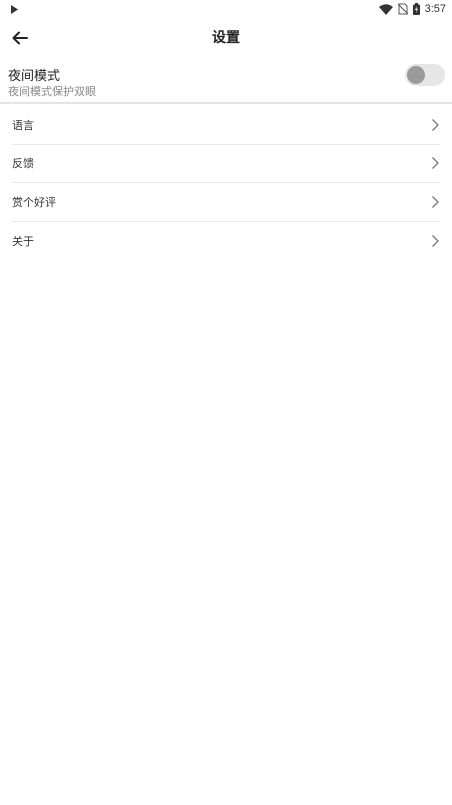 The height and width of the screenshot is (805, 452). I want to click on night-mode-subtitle: 夜间模式保护双眼, so click(52, 91).